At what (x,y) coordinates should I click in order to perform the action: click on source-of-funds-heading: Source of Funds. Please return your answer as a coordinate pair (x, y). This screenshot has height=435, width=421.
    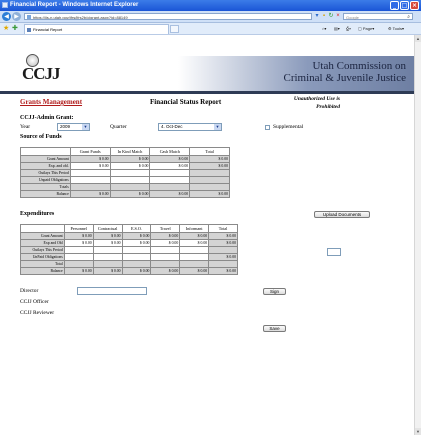
    Looking at the image, I should click on (41, 137).